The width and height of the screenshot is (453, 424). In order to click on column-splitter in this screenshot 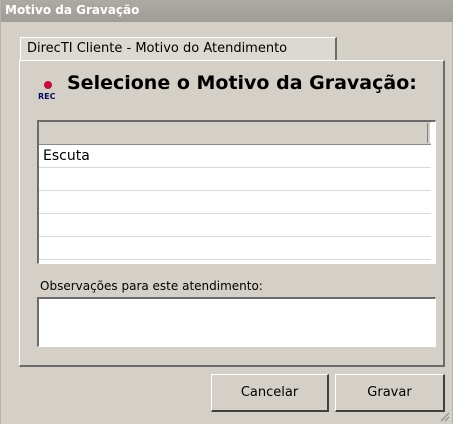, I will do `click(429, 133)`.